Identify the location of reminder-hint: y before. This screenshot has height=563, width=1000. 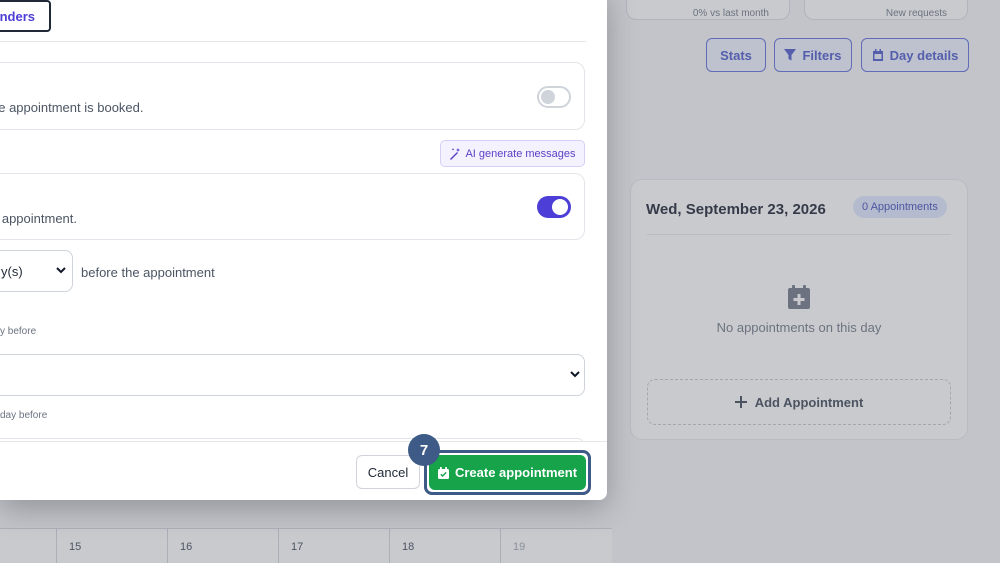
(18, 331).